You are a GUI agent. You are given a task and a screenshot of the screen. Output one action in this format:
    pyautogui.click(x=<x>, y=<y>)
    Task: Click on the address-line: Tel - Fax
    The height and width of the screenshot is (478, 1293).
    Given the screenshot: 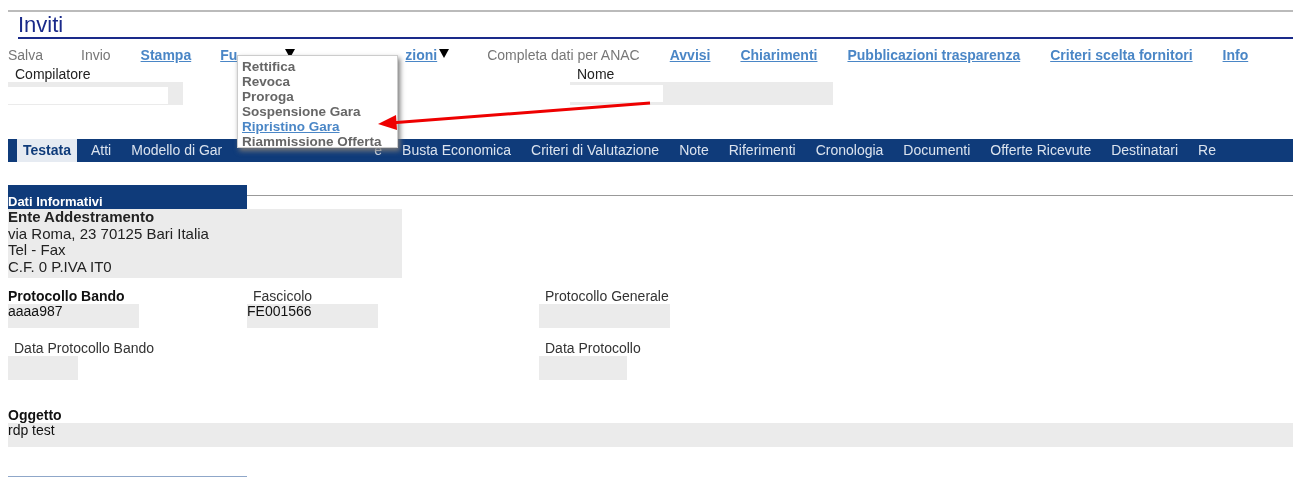 What is the action you would take?
    pyautogui.click(x=37, y=250)
    